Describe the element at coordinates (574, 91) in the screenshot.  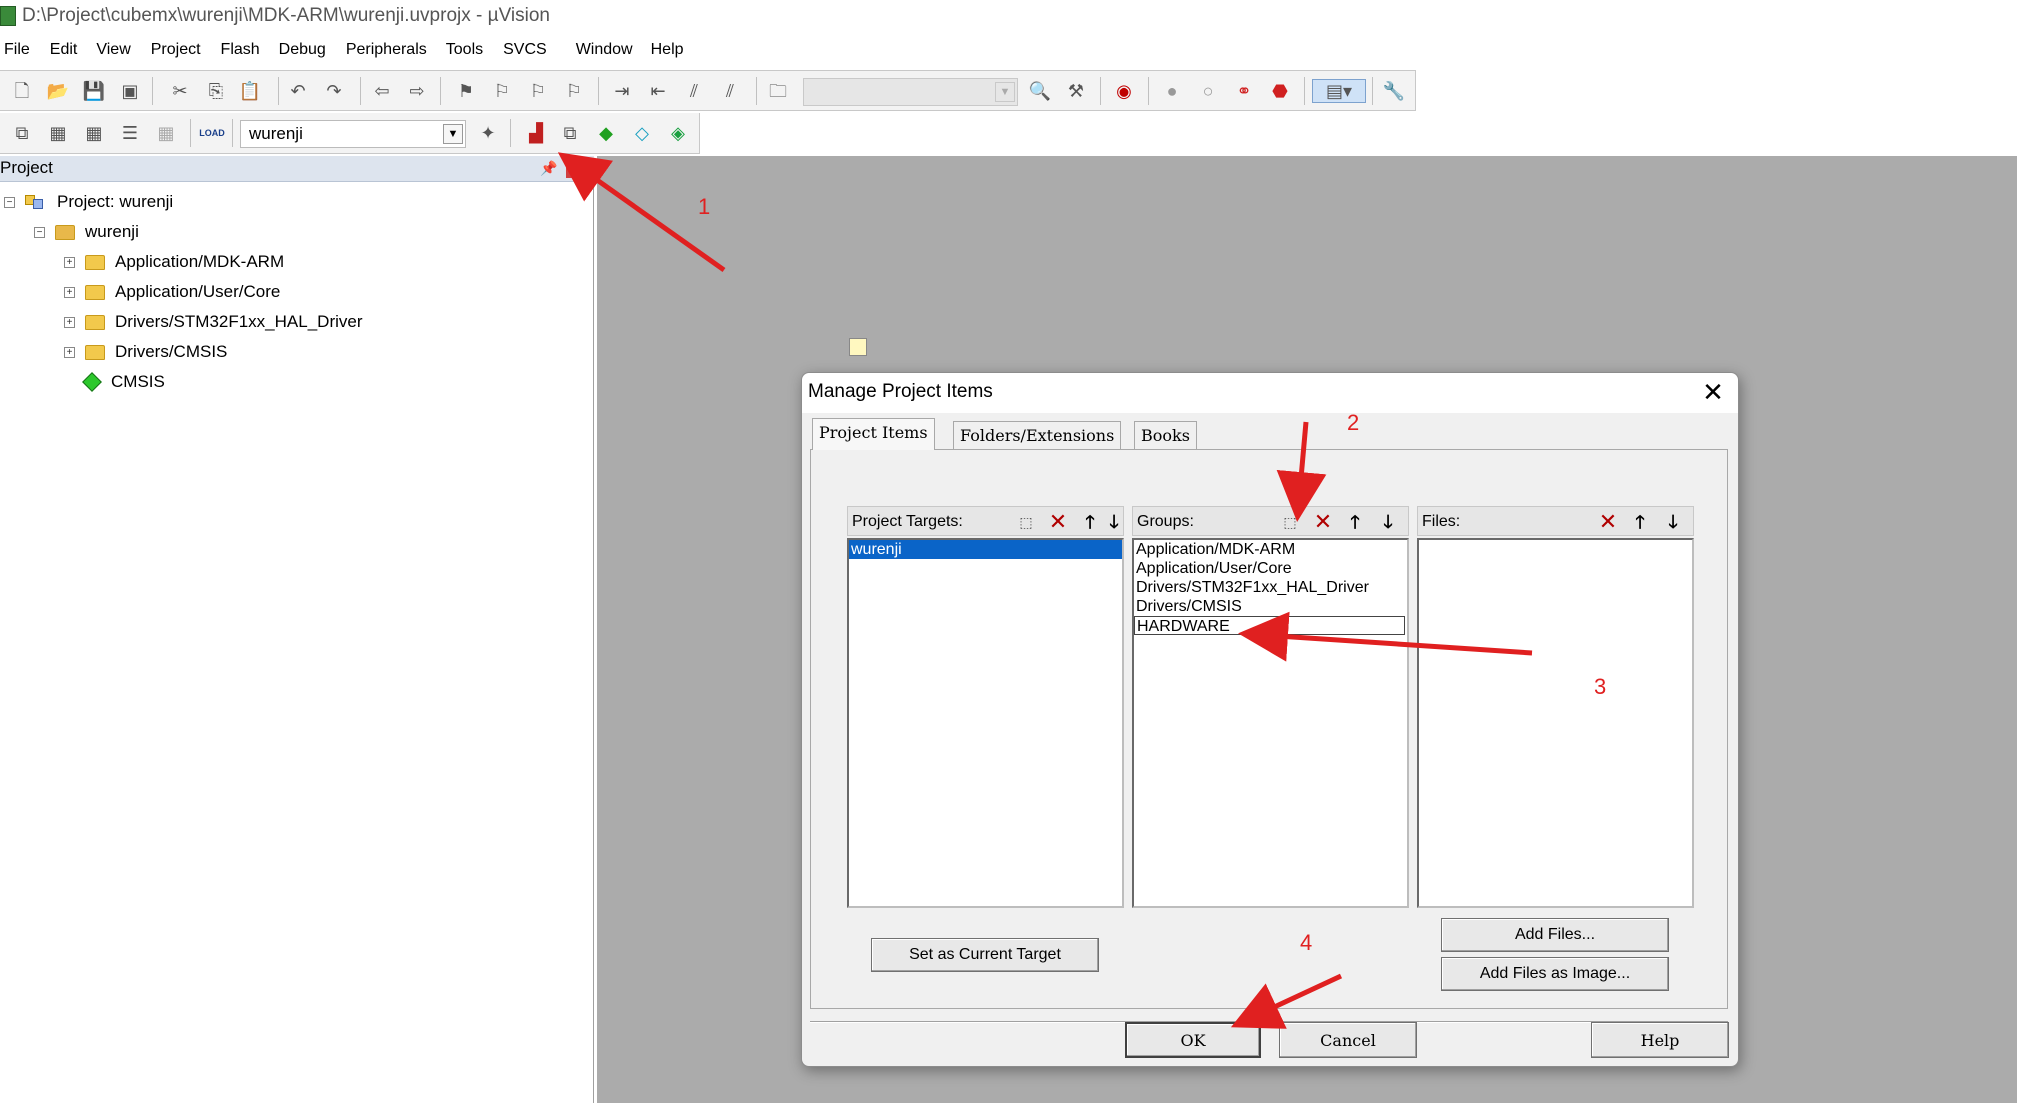
I see `clear-bookmarks-icon: ⚐` at that location.